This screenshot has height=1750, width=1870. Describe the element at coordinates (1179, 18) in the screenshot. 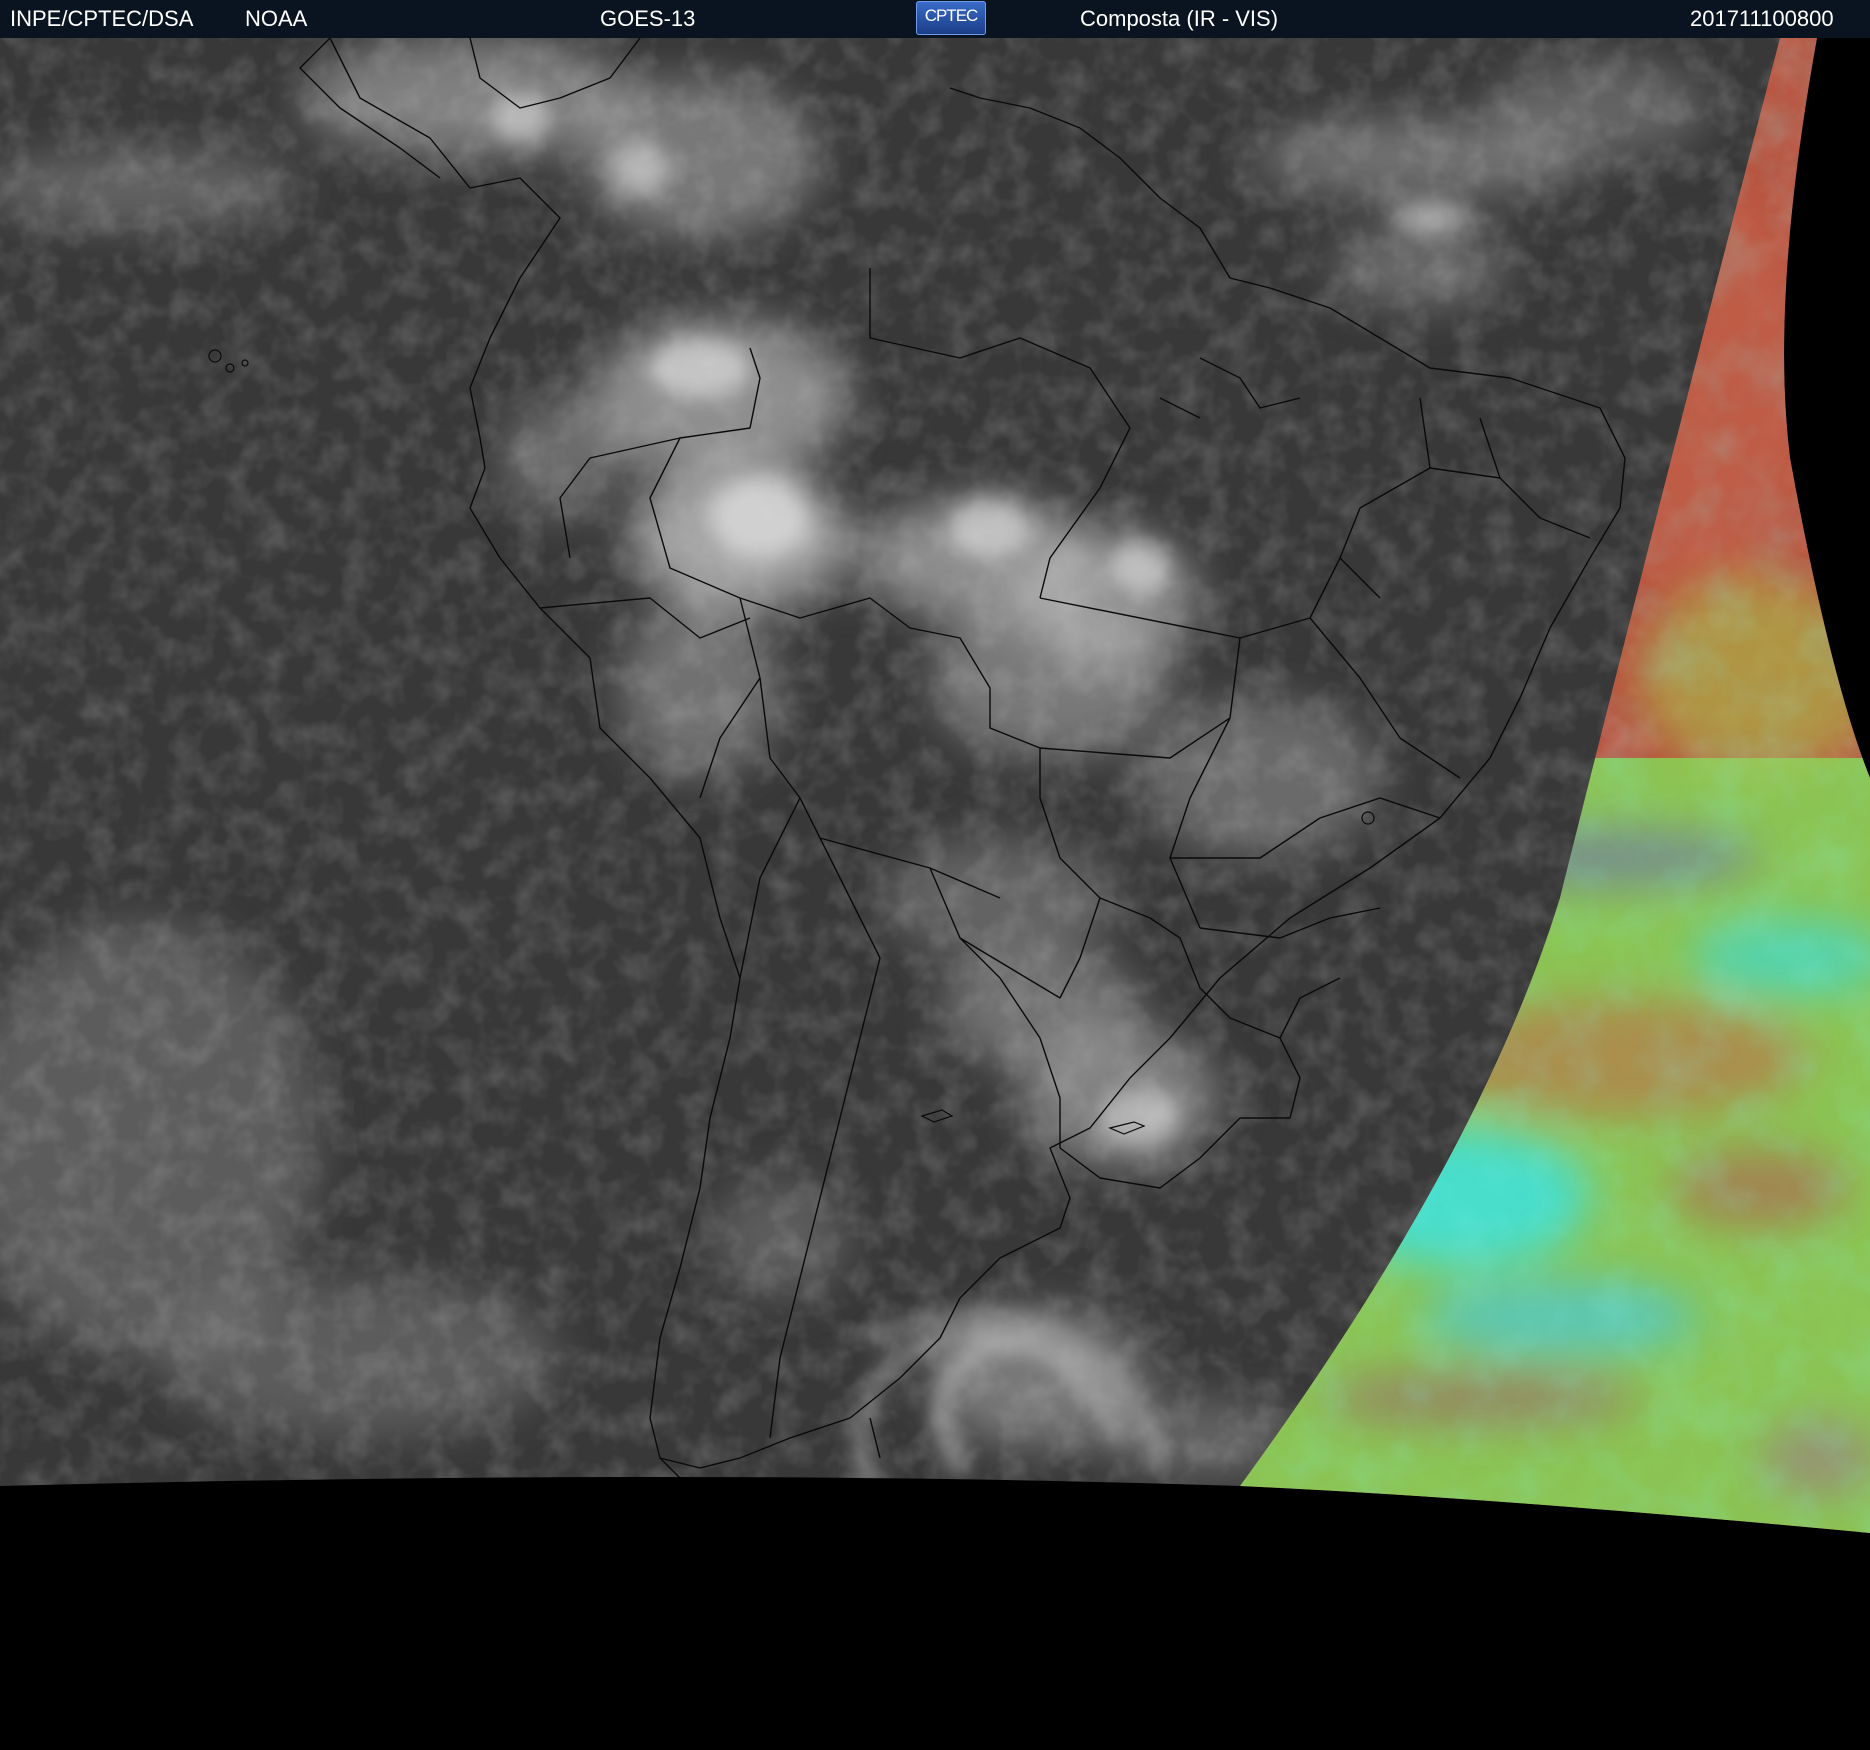

I see `product-label: Composta (IR - VIS)` at that location.